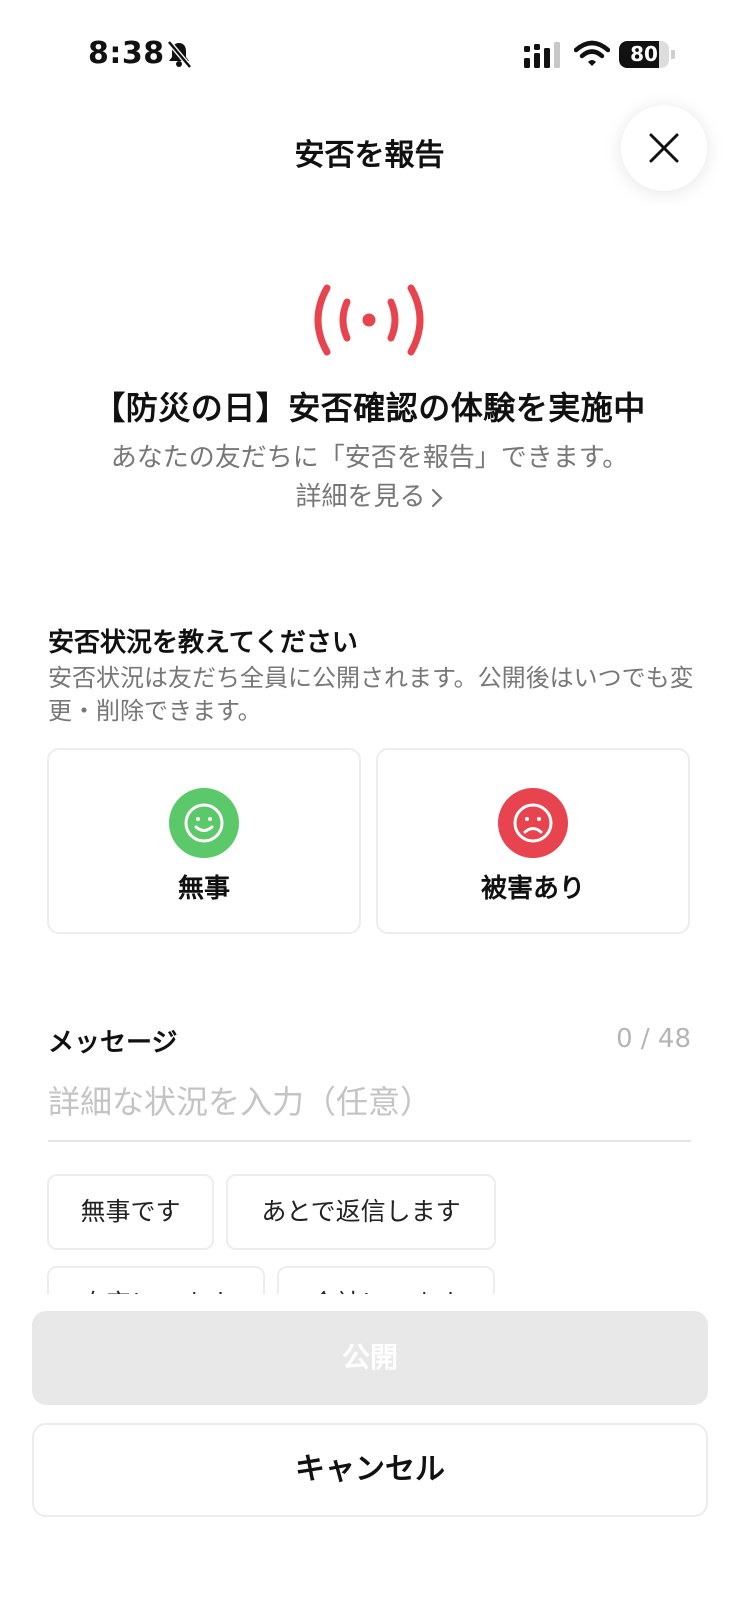  I want to click on status-option-label: 無事, so click(203, 889).